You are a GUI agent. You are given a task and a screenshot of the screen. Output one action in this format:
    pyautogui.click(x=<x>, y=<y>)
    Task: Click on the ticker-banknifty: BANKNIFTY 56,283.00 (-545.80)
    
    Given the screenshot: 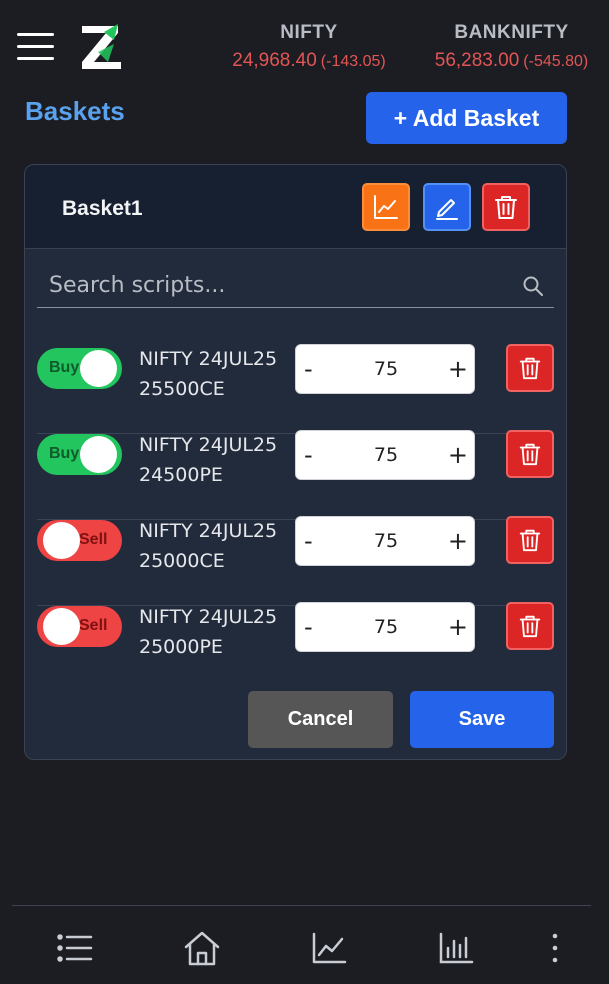 What is the action you would take?
    pyautogui.click(x=511, y=47)
    